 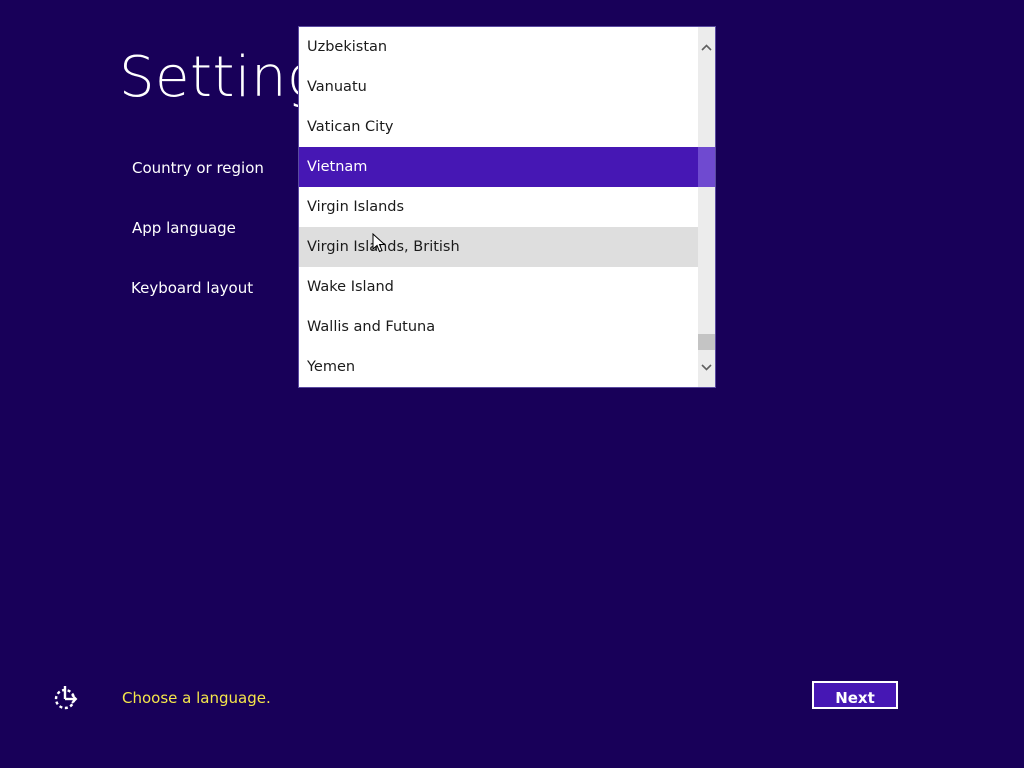 What do you see at coordinates (196, 698) in the screenshot?
I see `hint-text: Choose a language.` at bounding box center [196, 698].